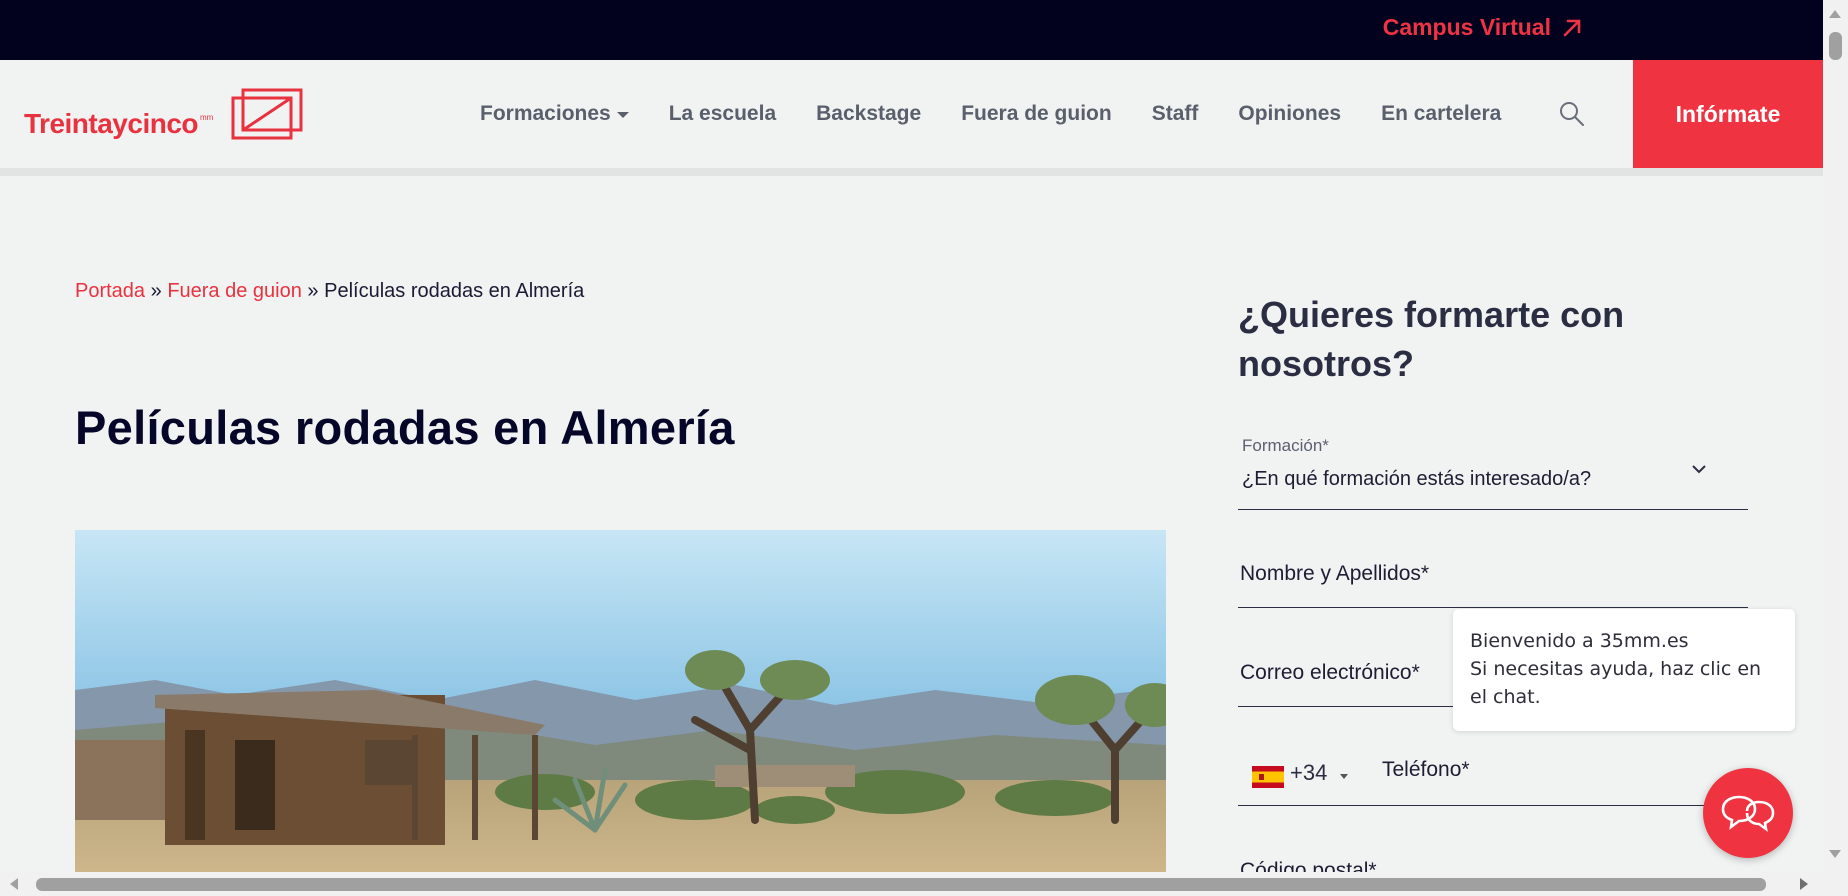 The height and width of the screenshot is (896, 1848). I want to click on search-icon, so click(1572, 114).